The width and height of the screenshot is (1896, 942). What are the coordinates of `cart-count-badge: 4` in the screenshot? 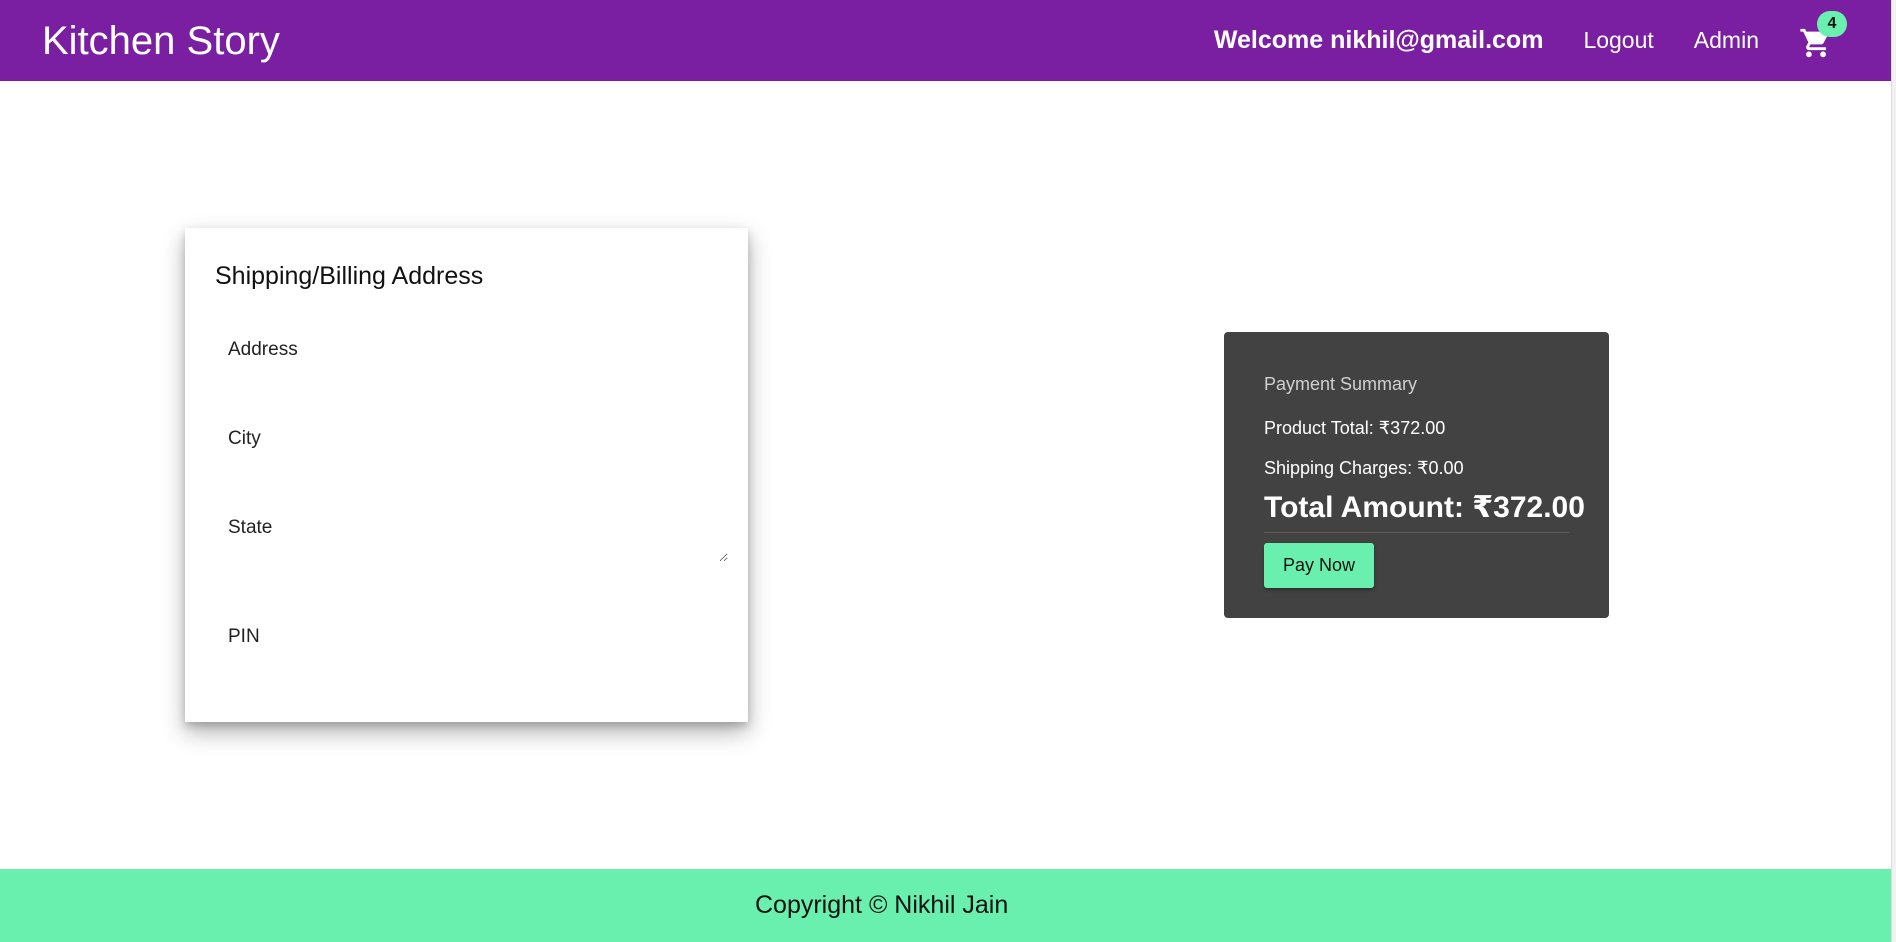 It's located at (1832, 23).